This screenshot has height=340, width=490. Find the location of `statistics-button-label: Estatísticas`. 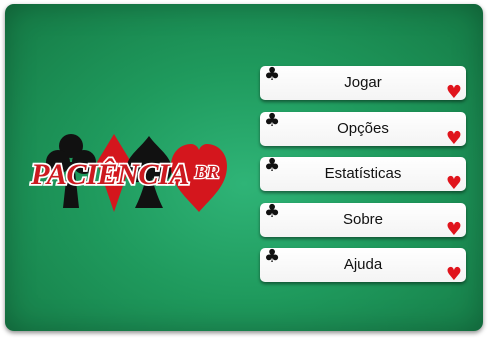

statistics-button-label: Estatísticas is located at coordinates (363, 173).